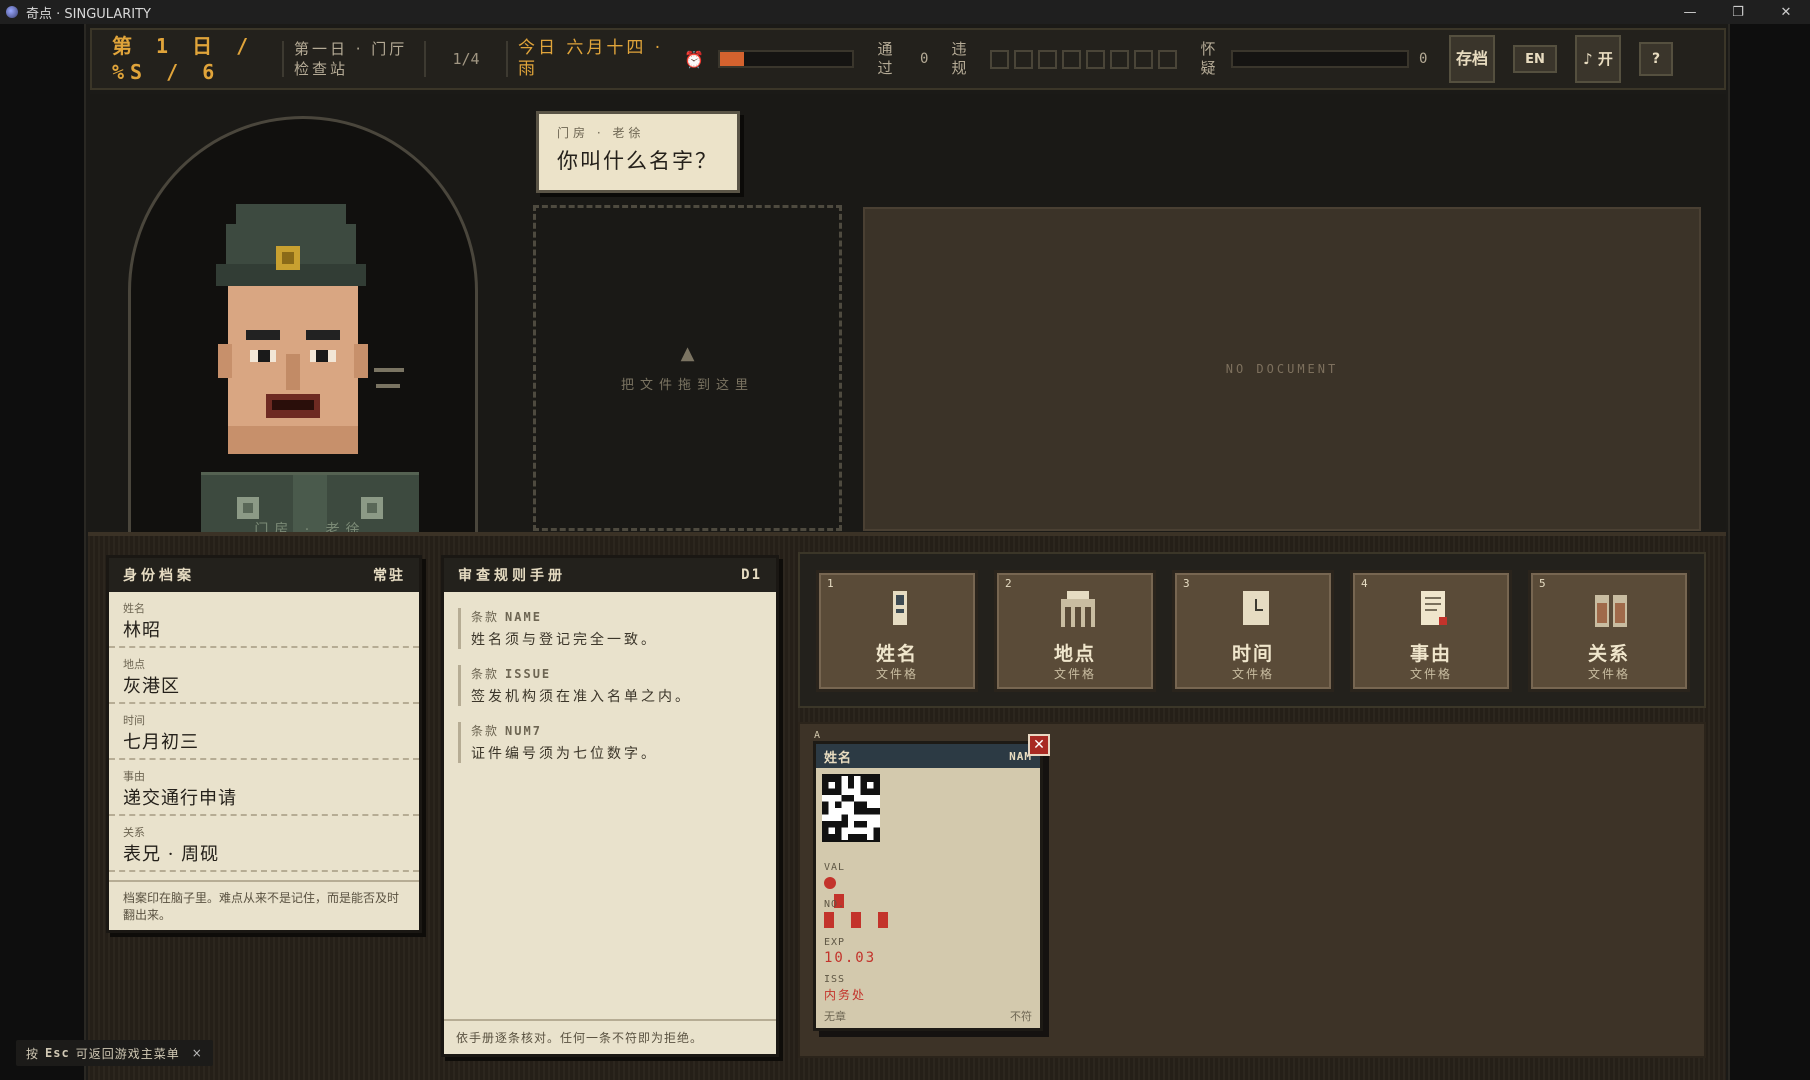 Image resolution: width=1810 pixels, height=1080 pixels. What do you see at coordinates (1256, 608) in the screenshot?
I see `calendar-clock-icon` at bounding box center [1256, 608].